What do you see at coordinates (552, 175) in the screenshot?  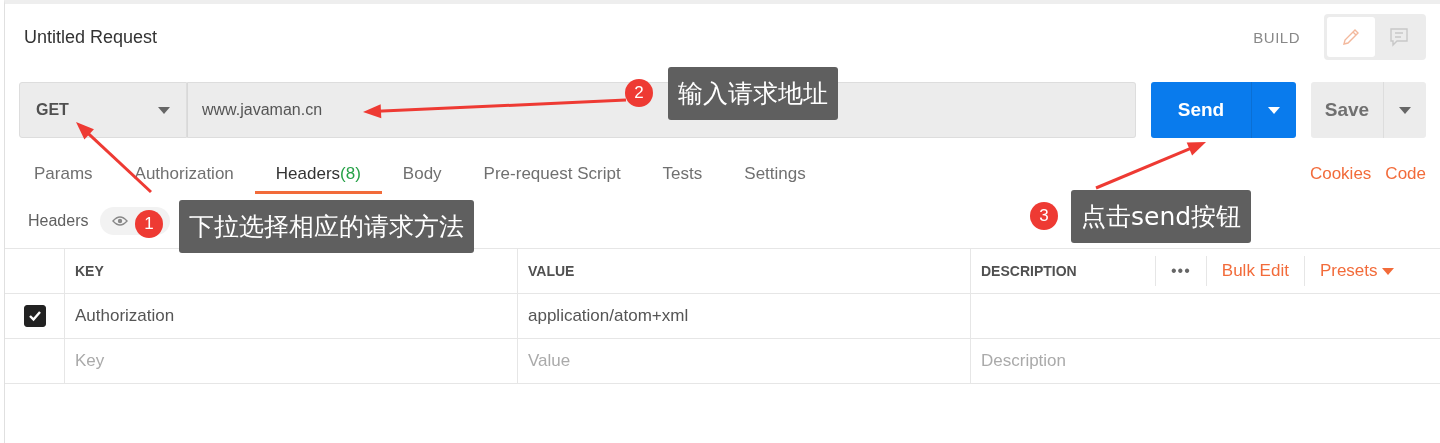 I see `tab: Pre-request Script` at bounding box center [552, 175].